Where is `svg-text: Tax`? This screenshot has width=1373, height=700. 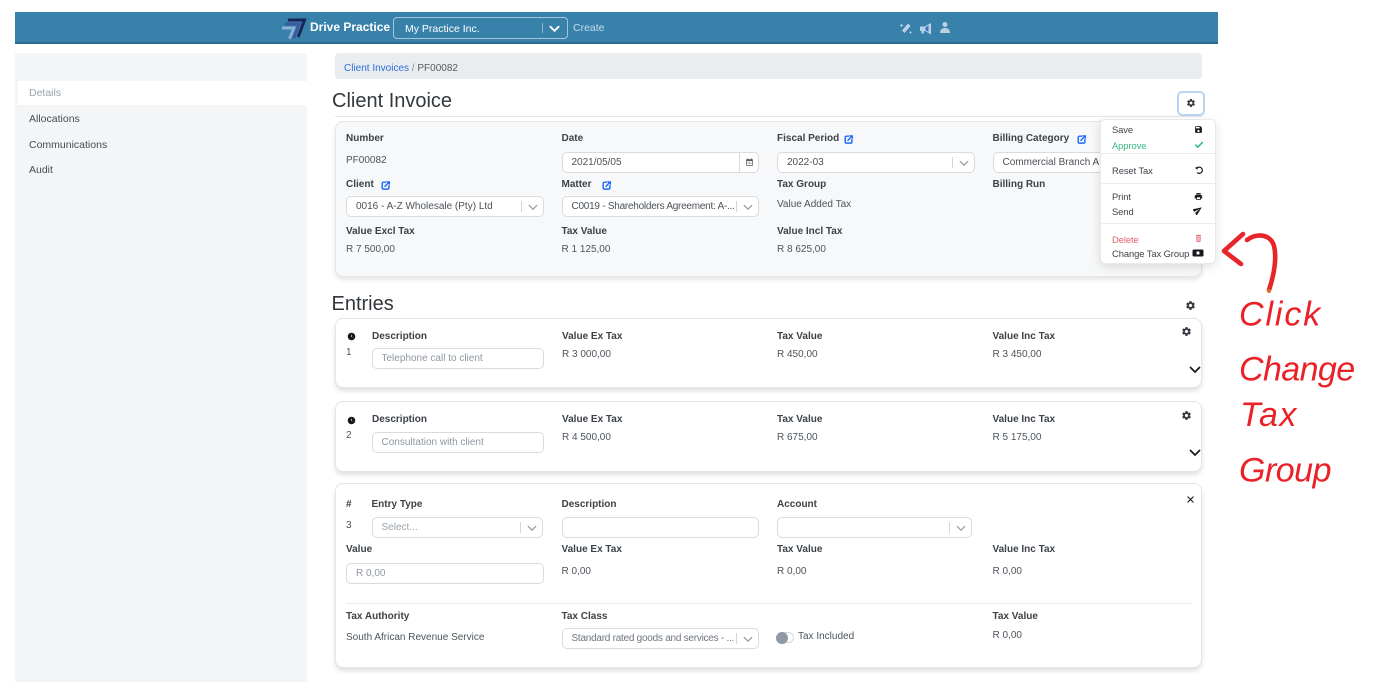 svg-text: Tax is located at coordinates (1269, 415).